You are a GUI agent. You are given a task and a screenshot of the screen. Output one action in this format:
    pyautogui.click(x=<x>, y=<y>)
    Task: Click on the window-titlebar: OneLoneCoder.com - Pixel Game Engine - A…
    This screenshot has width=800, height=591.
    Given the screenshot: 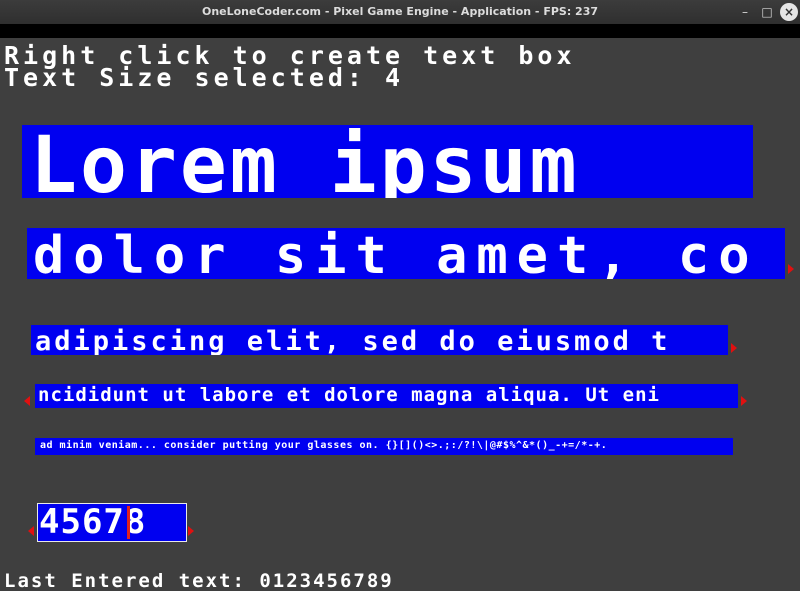 What is the action you would take?
    pyautogui.click(x=400, y=12)
    